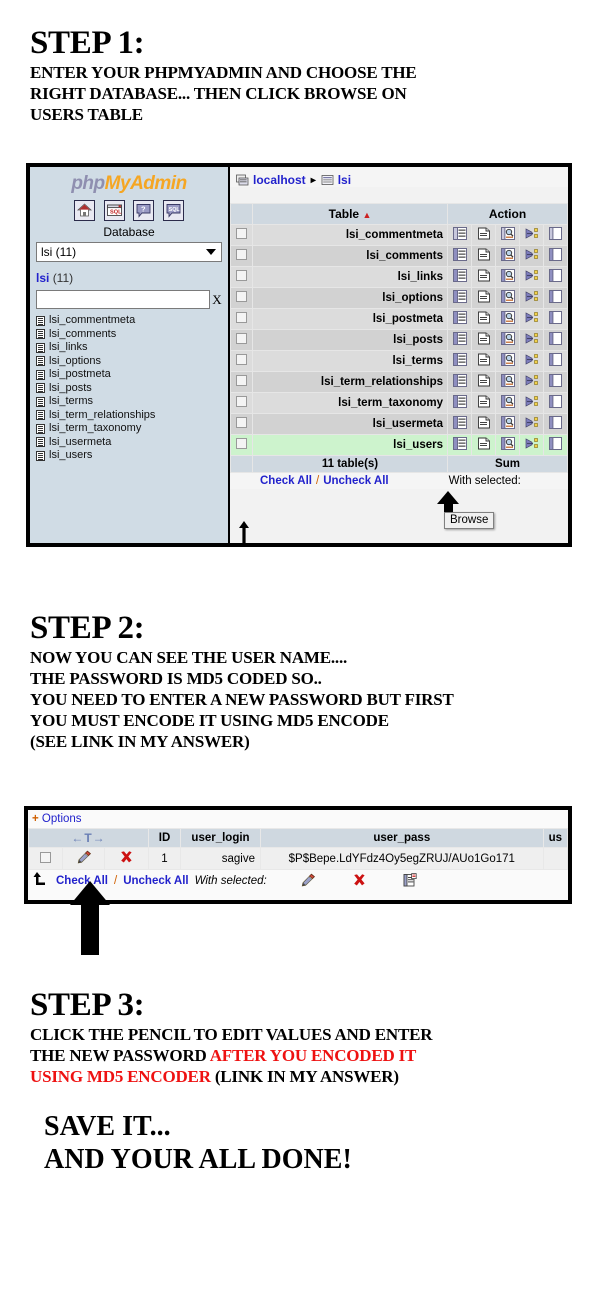 The width and height of the screenshot is (600, 1300). What do you see at coordinates (132, 429) in the screenshot?
I see `list-item: lsi_term_taxonomy` at bounding box center [132, 429].